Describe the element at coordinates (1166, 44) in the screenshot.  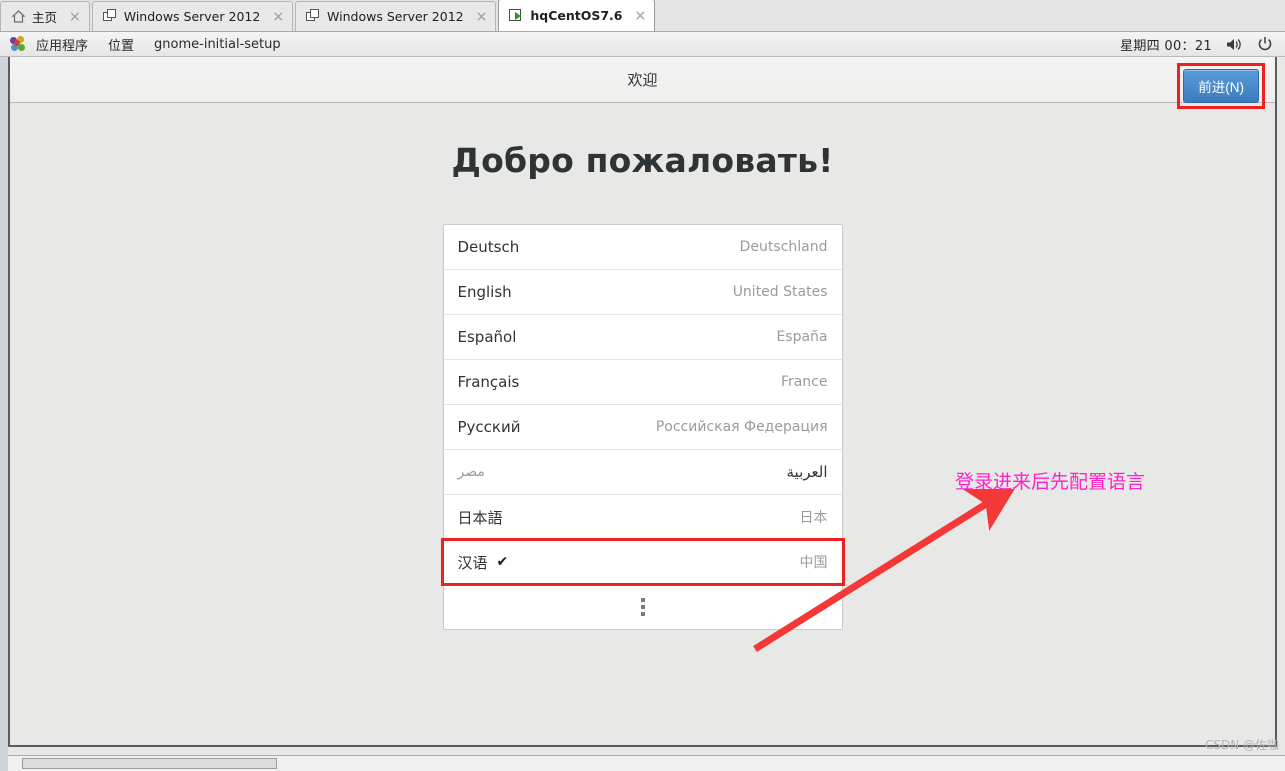
I see `panel-clock: 星期四 00：21` at that location.